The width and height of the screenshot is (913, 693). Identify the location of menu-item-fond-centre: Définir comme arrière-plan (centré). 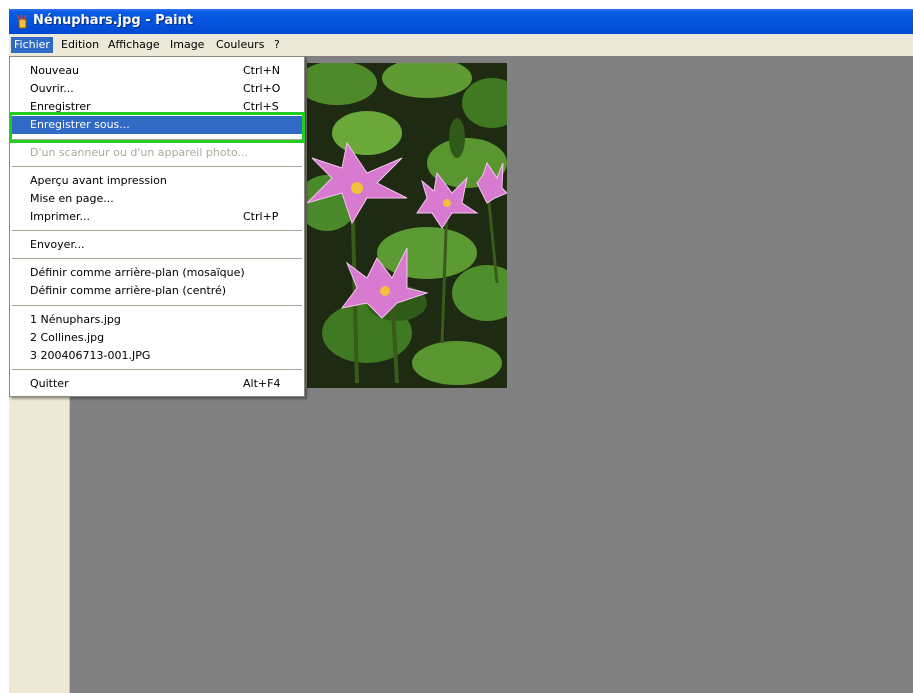
(157, 291).